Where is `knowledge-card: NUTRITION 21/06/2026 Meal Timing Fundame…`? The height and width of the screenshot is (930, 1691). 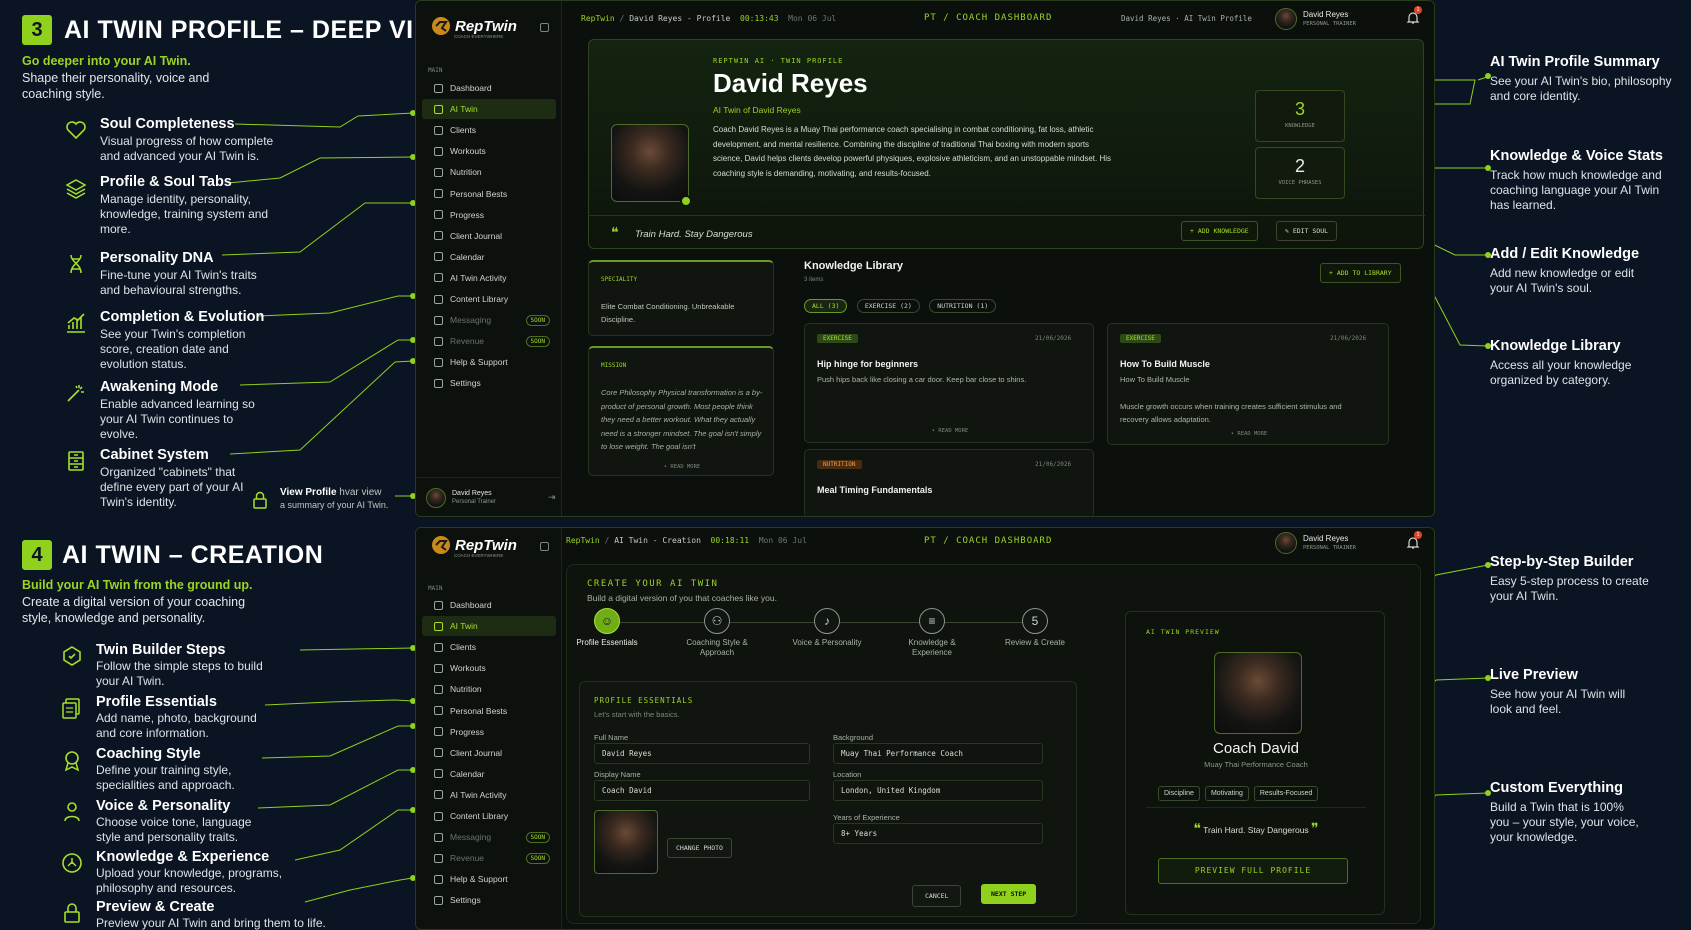
knowledge-card: NUTRITION 21/06/2026 Meal Timing Fundame… is located at coordinates (949, 482).